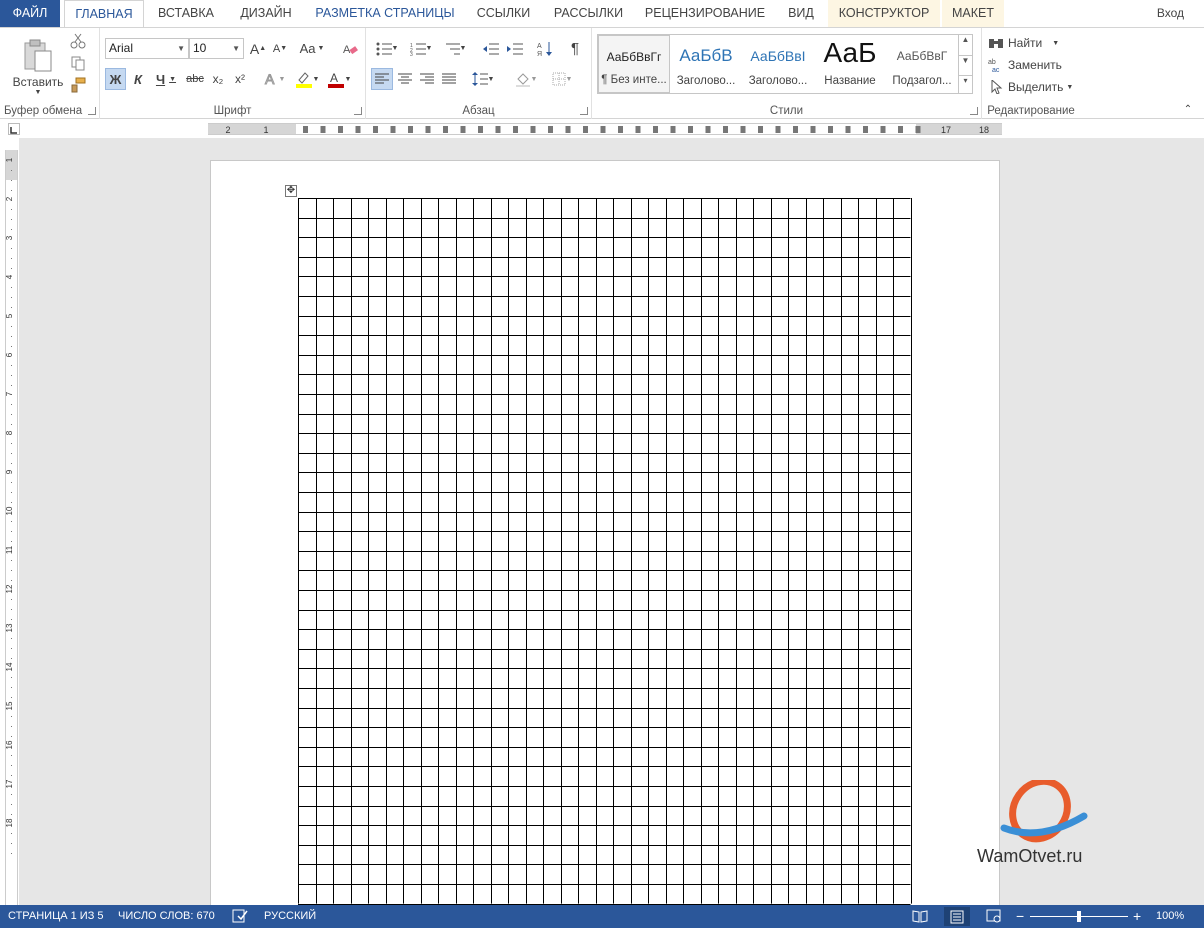 Image resolution: width=1204 pixels, height=936 pixels. I want to click on numbering-button: 1 2 3 ▼, so click(421, 48).